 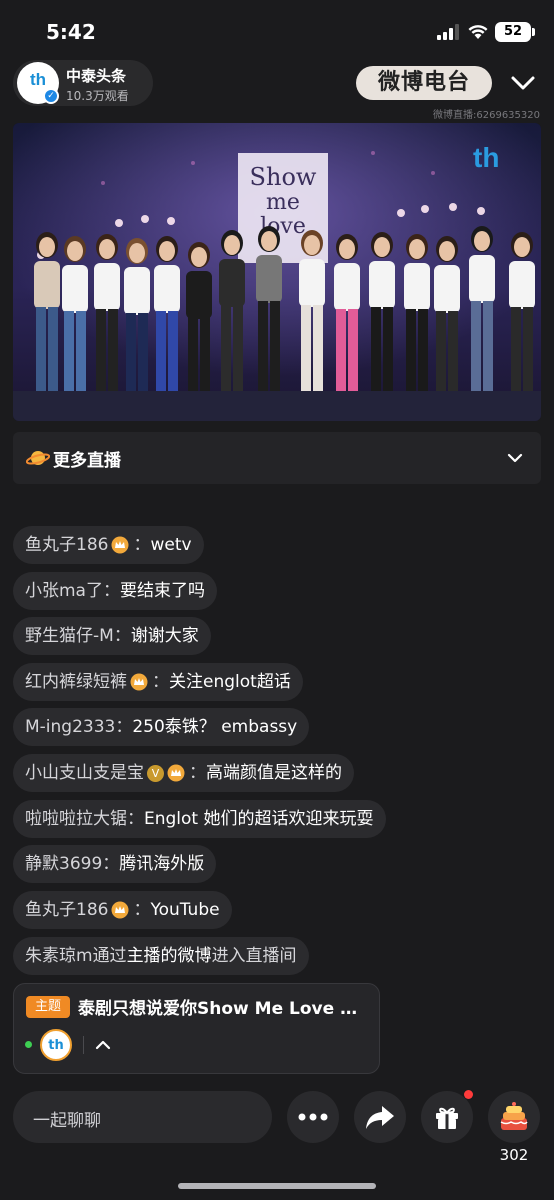 I want to click on battery-tip, so click(x=533, y=32).